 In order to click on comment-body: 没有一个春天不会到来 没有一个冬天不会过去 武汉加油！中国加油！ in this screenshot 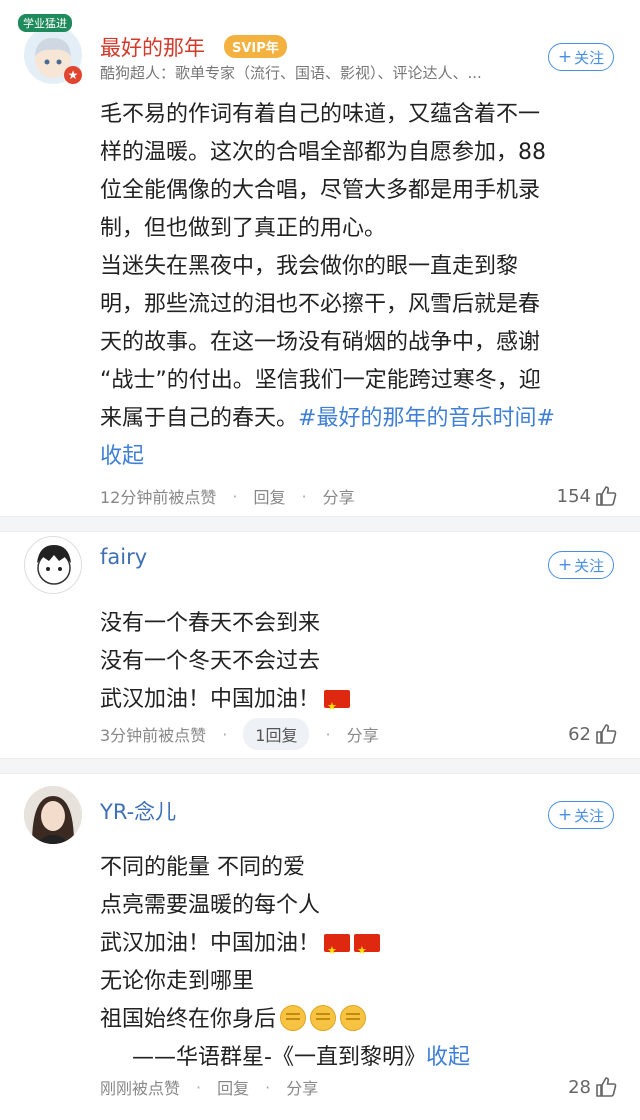, I will do `click(358, 665)`.